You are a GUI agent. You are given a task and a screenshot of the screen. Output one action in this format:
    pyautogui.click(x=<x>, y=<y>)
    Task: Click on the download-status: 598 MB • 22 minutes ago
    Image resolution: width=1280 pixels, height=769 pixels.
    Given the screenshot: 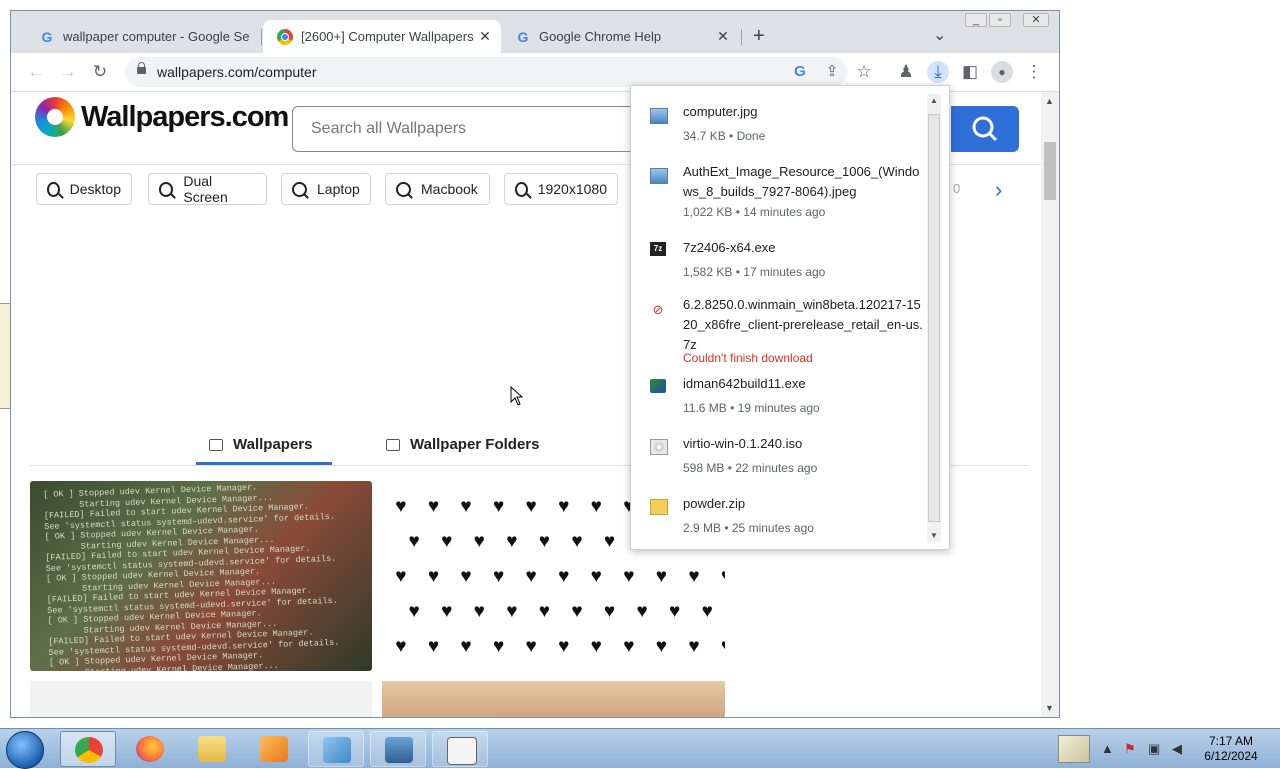 What is the action you would take?
    pyautogui.click(x=750, y=468)
    